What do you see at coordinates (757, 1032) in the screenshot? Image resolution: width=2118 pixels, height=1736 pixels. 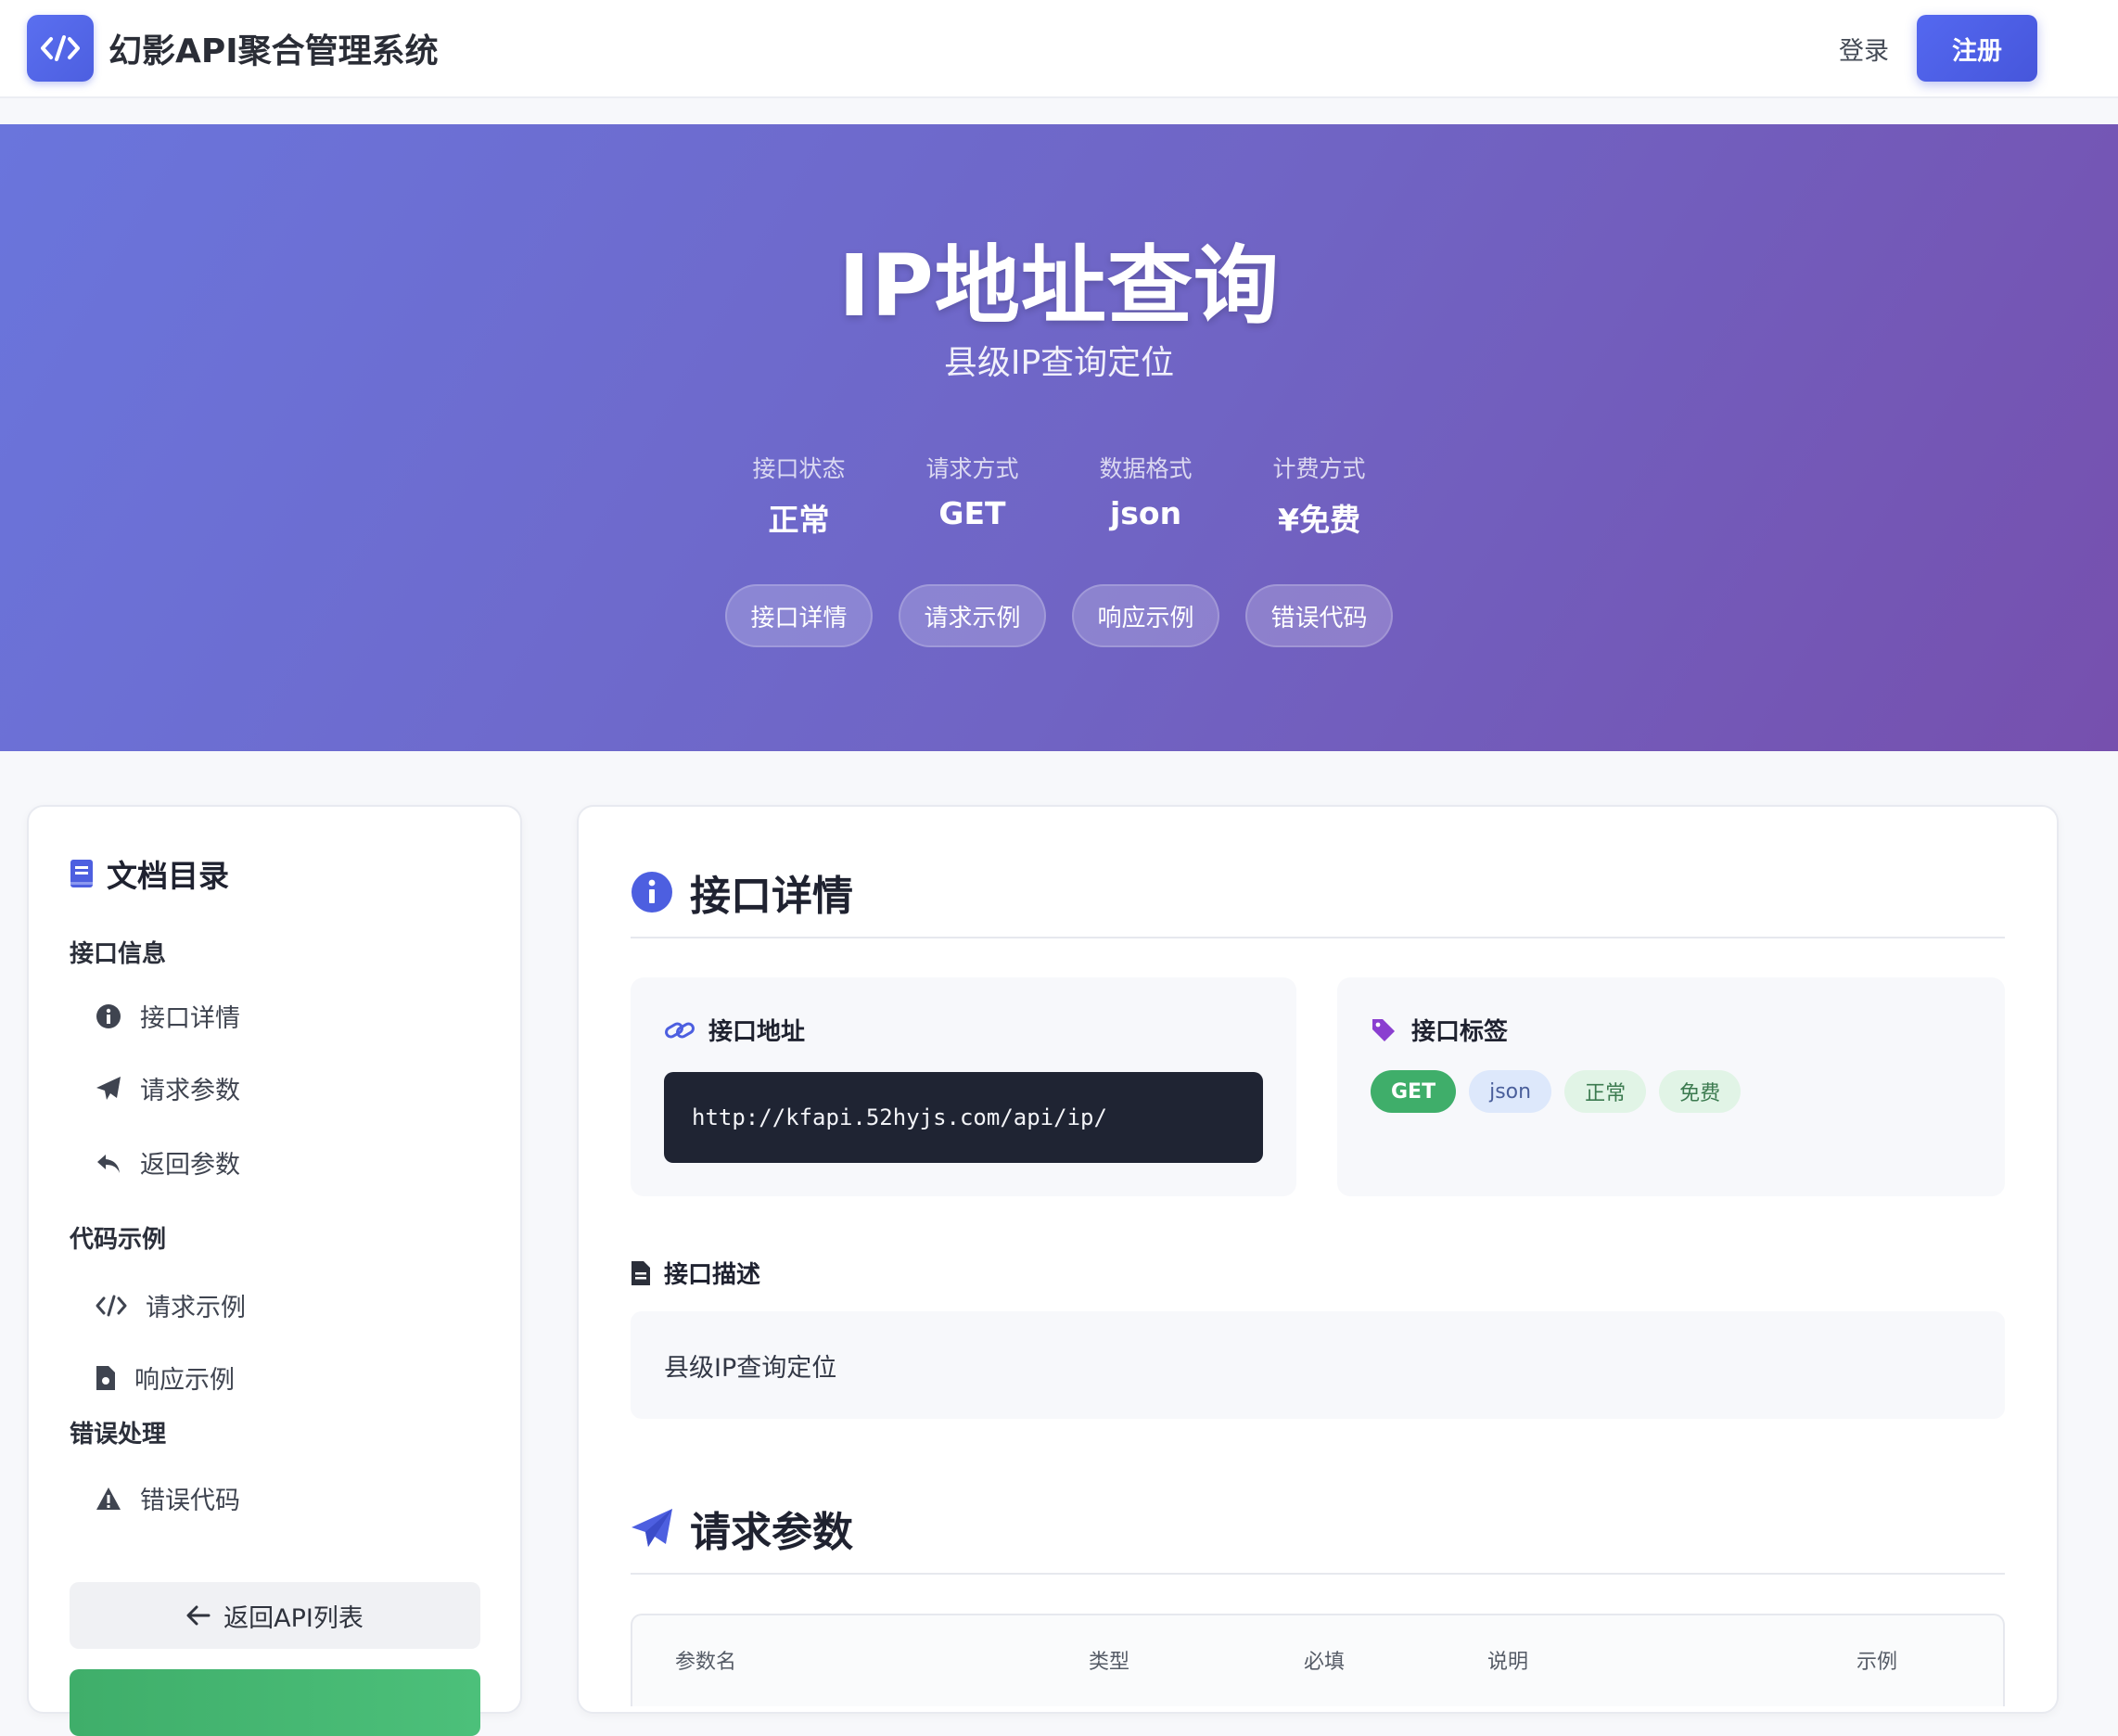 I see `card-title: 接口地址` at bounding box center [757, 1032].